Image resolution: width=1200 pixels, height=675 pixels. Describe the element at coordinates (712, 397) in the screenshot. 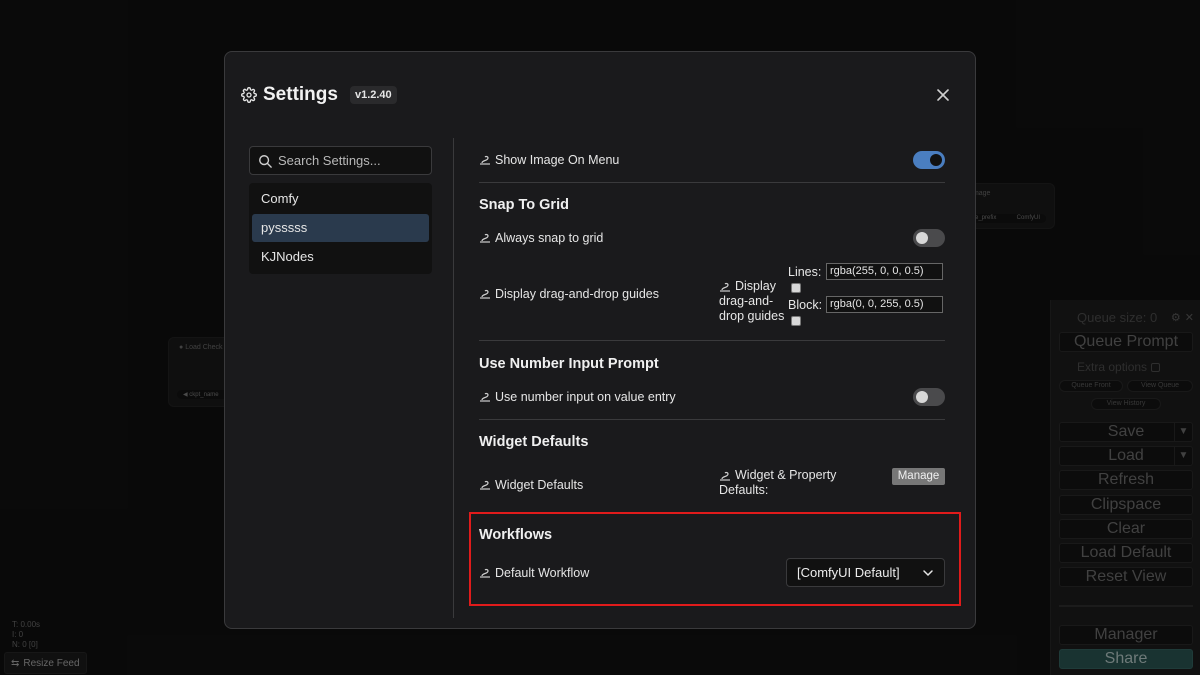

I see `setting-number-input: Use number input on value entry` at that location.